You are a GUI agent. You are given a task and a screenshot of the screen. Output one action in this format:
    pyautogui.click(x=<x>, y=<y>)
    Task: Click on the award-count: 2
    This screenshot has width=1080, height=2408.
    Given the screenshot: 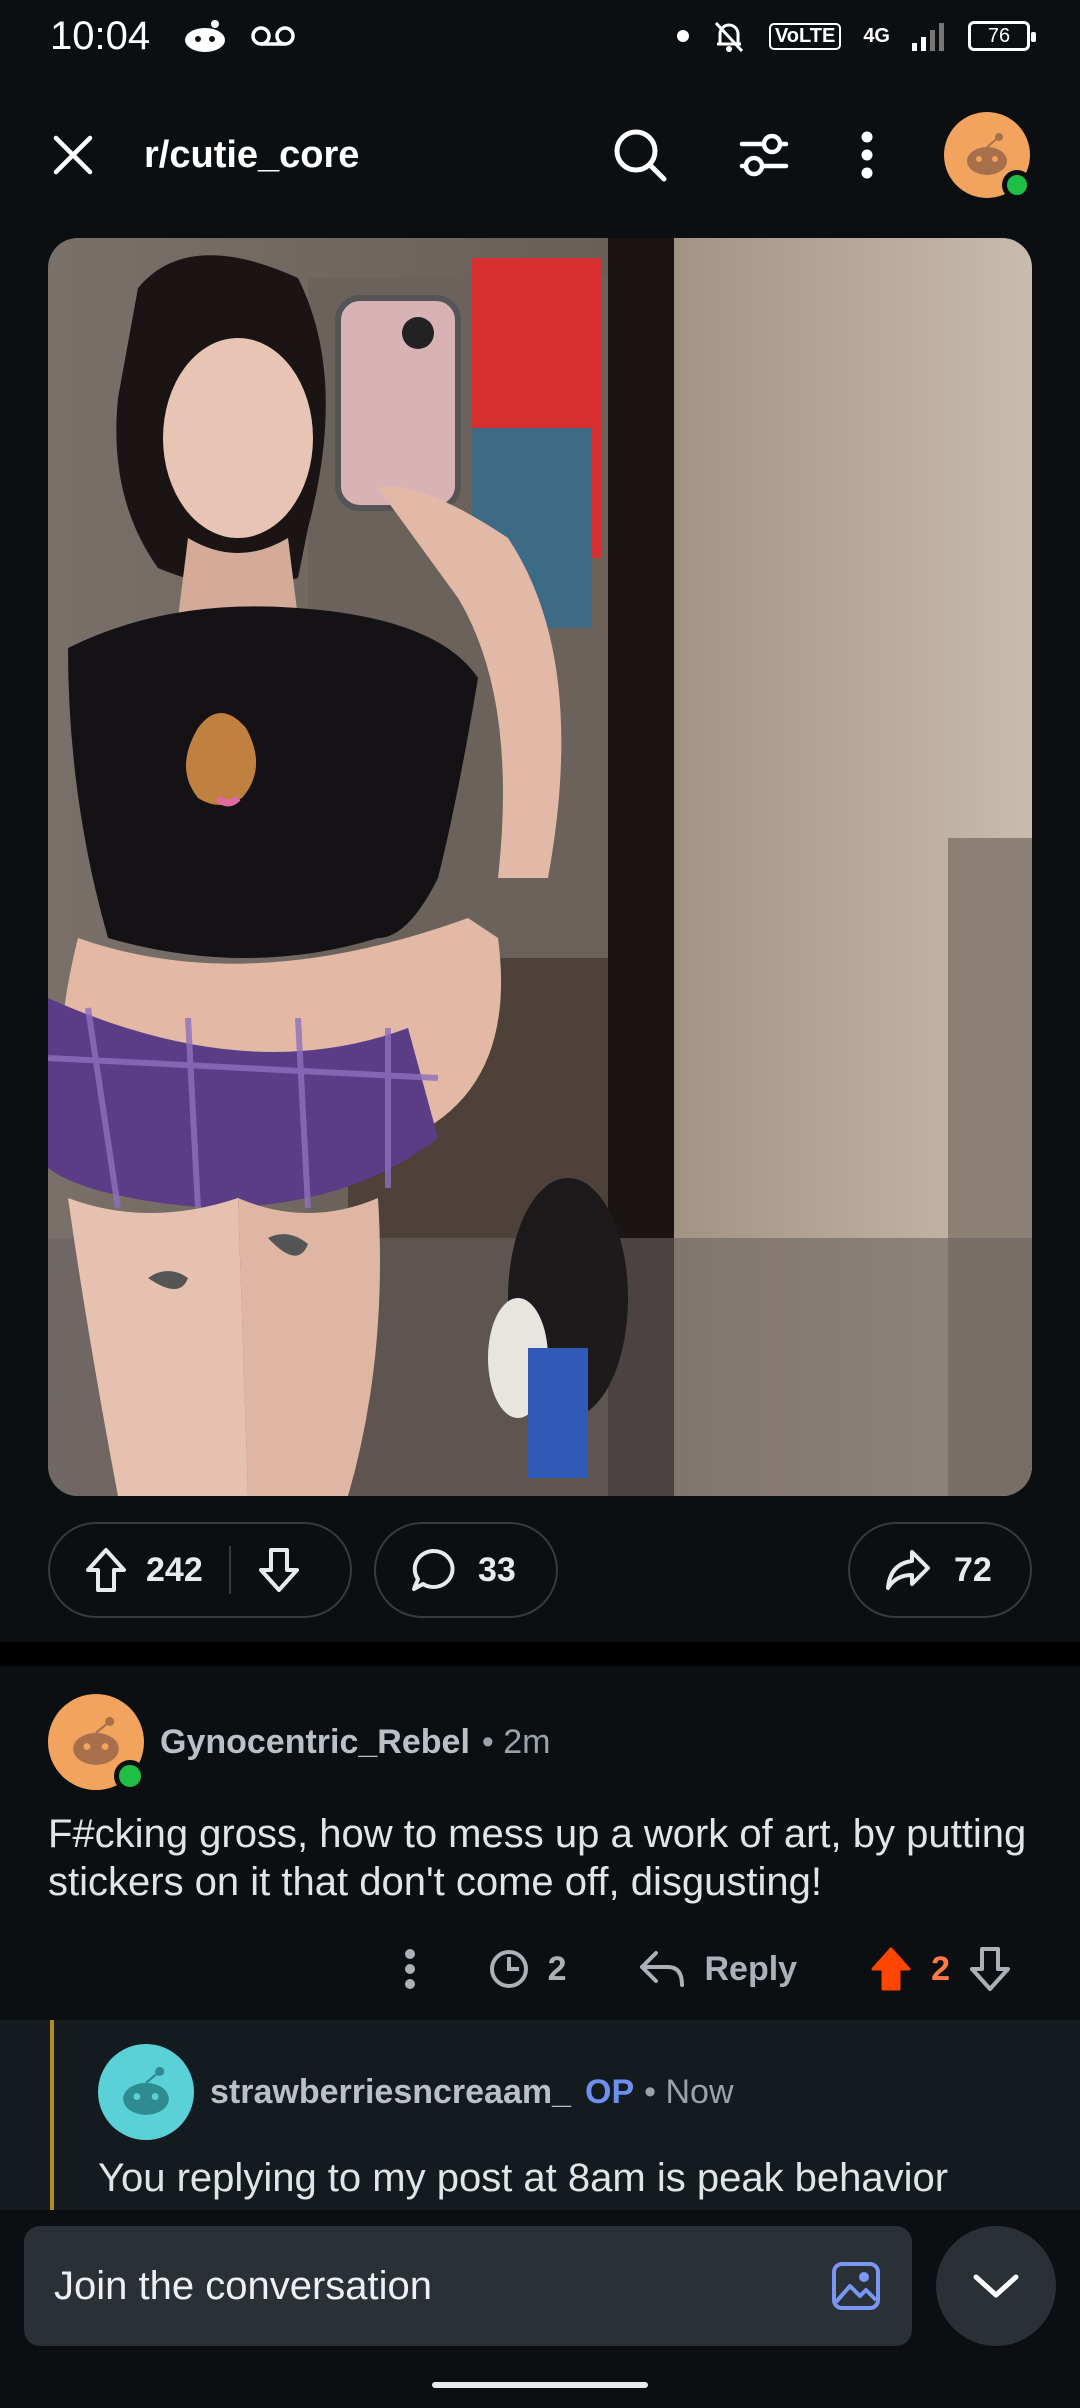 What is the action you would take?
    pyautogui.click(x=557, y=1968)
    